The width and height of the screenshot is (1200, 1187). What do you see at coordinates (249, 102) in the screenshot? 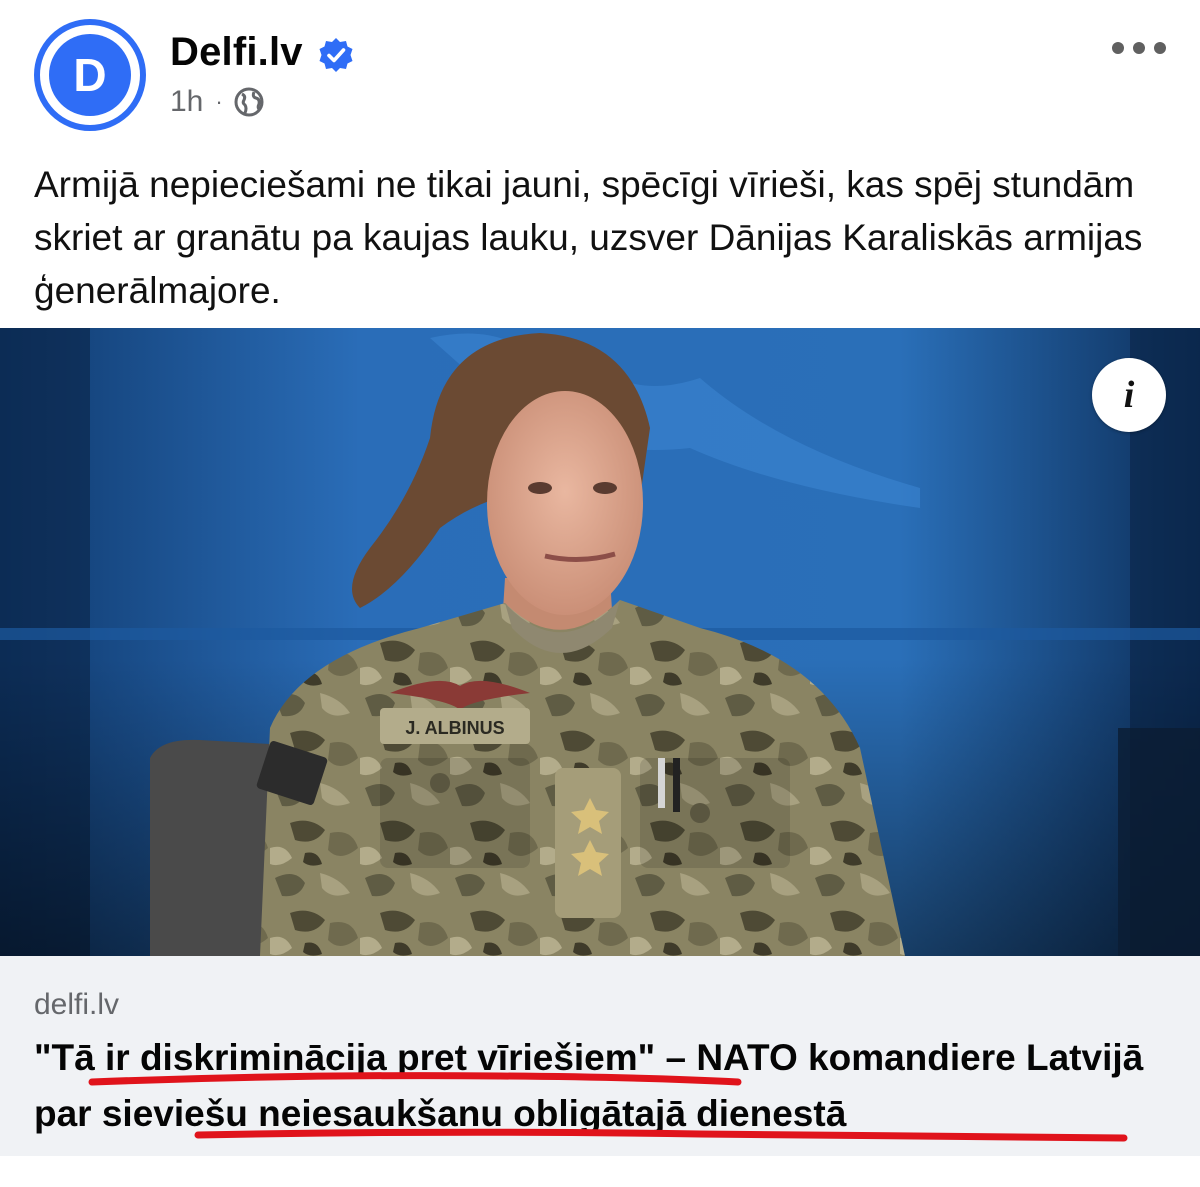
I see `globe-icon` at bounding box center [249, 102].